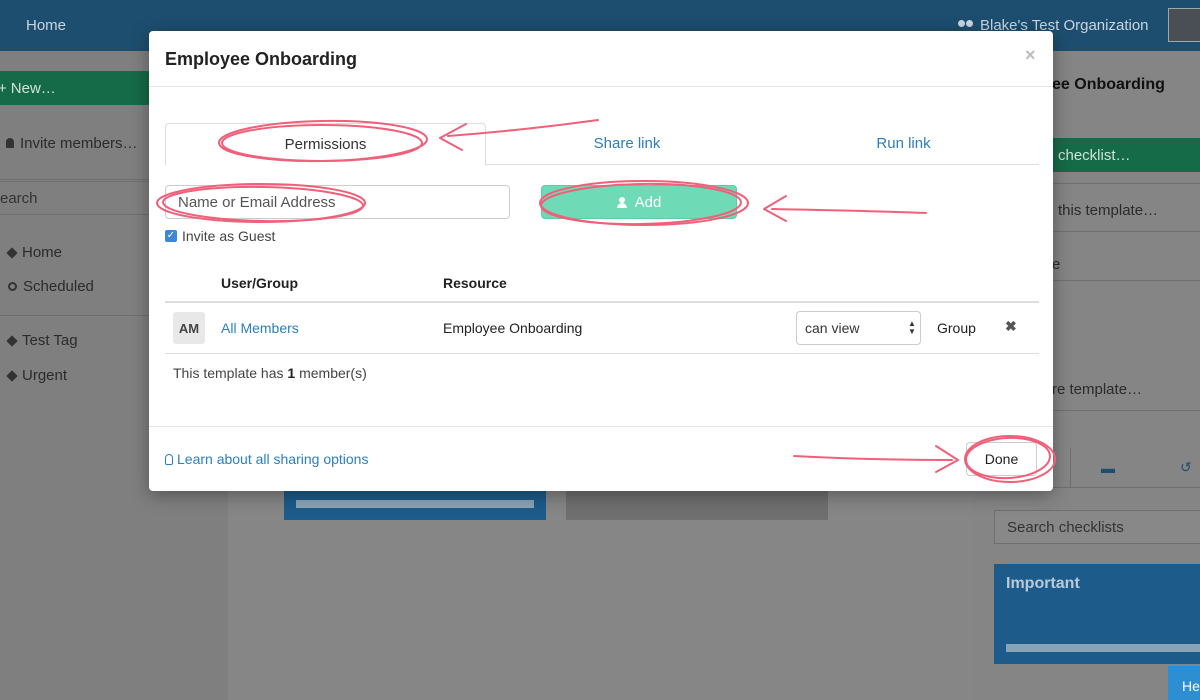 The height and width of the screenshot is (700, 1200). What do you see at coordinates (291, 373) in the screenshot?
I see `summary-count: 1` at bounding box center [291, 373].